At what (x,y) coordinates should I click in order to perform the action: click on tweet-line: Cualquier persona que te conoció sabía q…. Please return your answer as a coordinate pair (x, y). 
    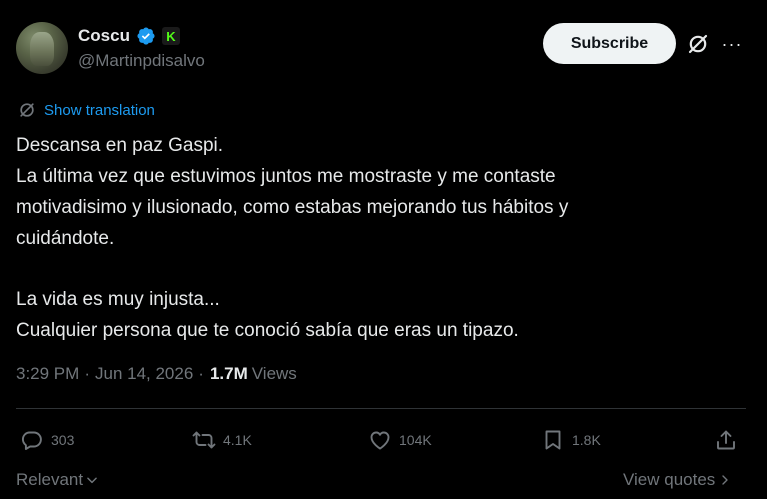
    Looking at the image, I should click on (267, 330).